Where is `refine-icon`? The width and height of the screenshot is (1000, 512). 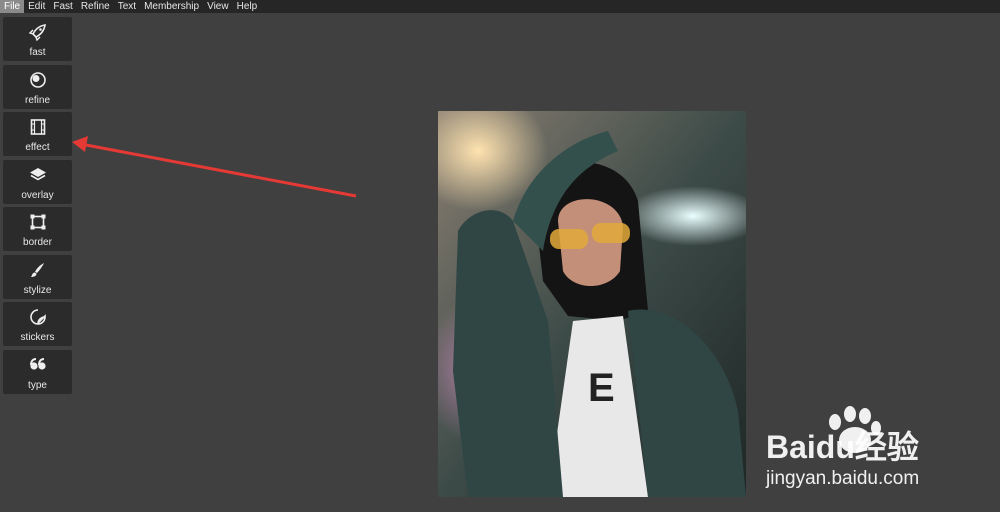 refine-icon is located at coordinates (38, 80).